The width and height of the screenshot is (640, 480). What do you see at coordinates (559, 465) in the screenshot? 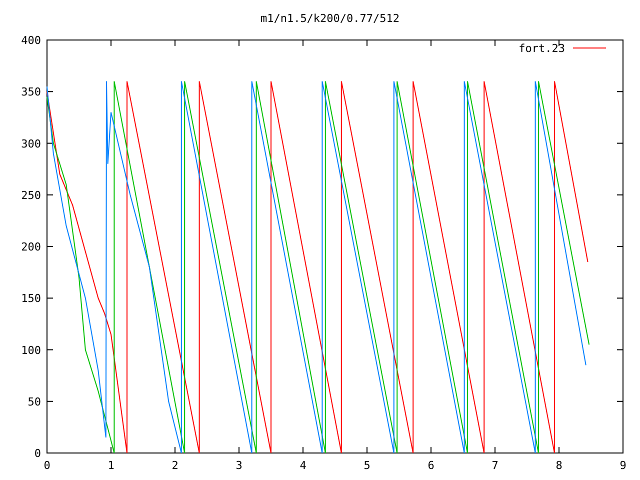
I see `x-tick-label: 8` at bounding box center [559, 465].